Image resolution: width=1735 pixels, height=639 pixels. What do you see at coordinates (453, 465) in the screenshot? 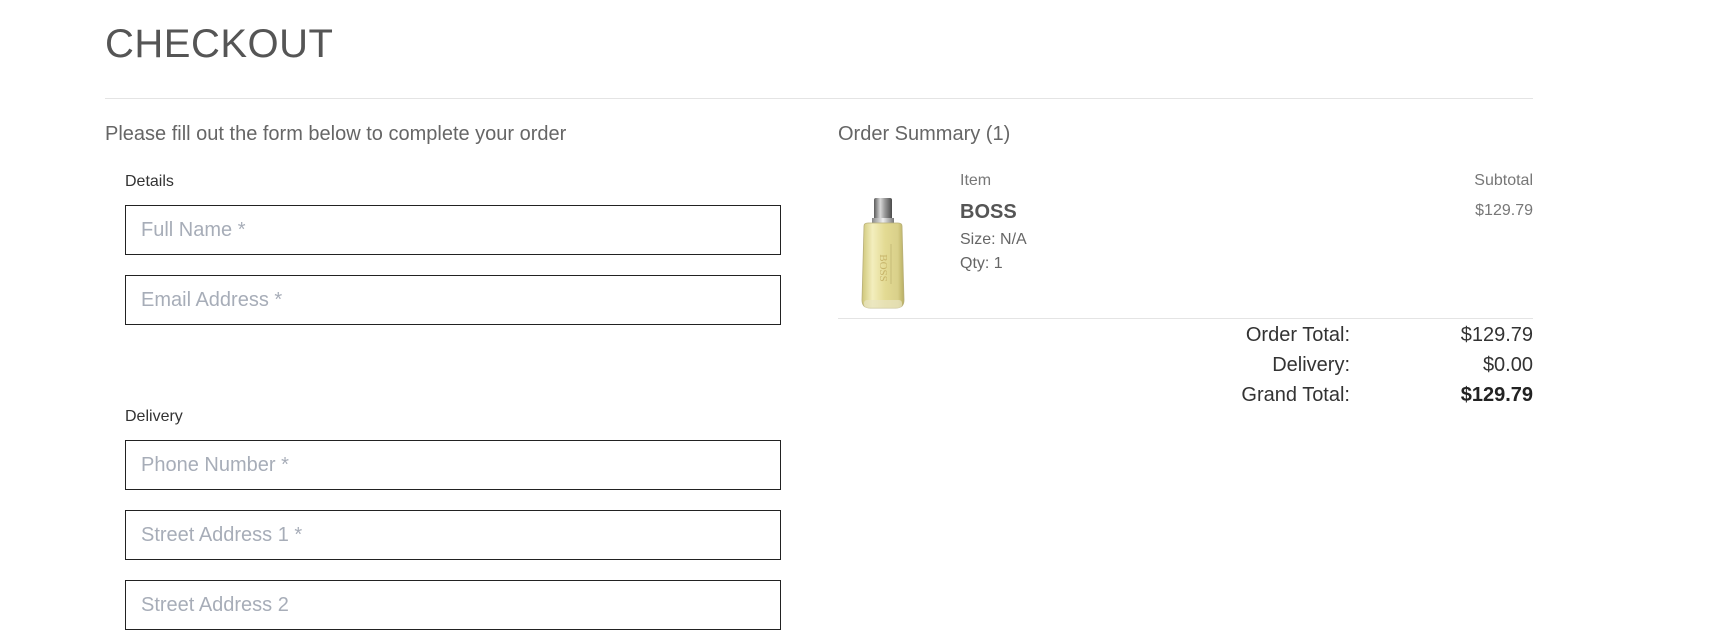
I see `phone-input` at bounding box center [453, 465].